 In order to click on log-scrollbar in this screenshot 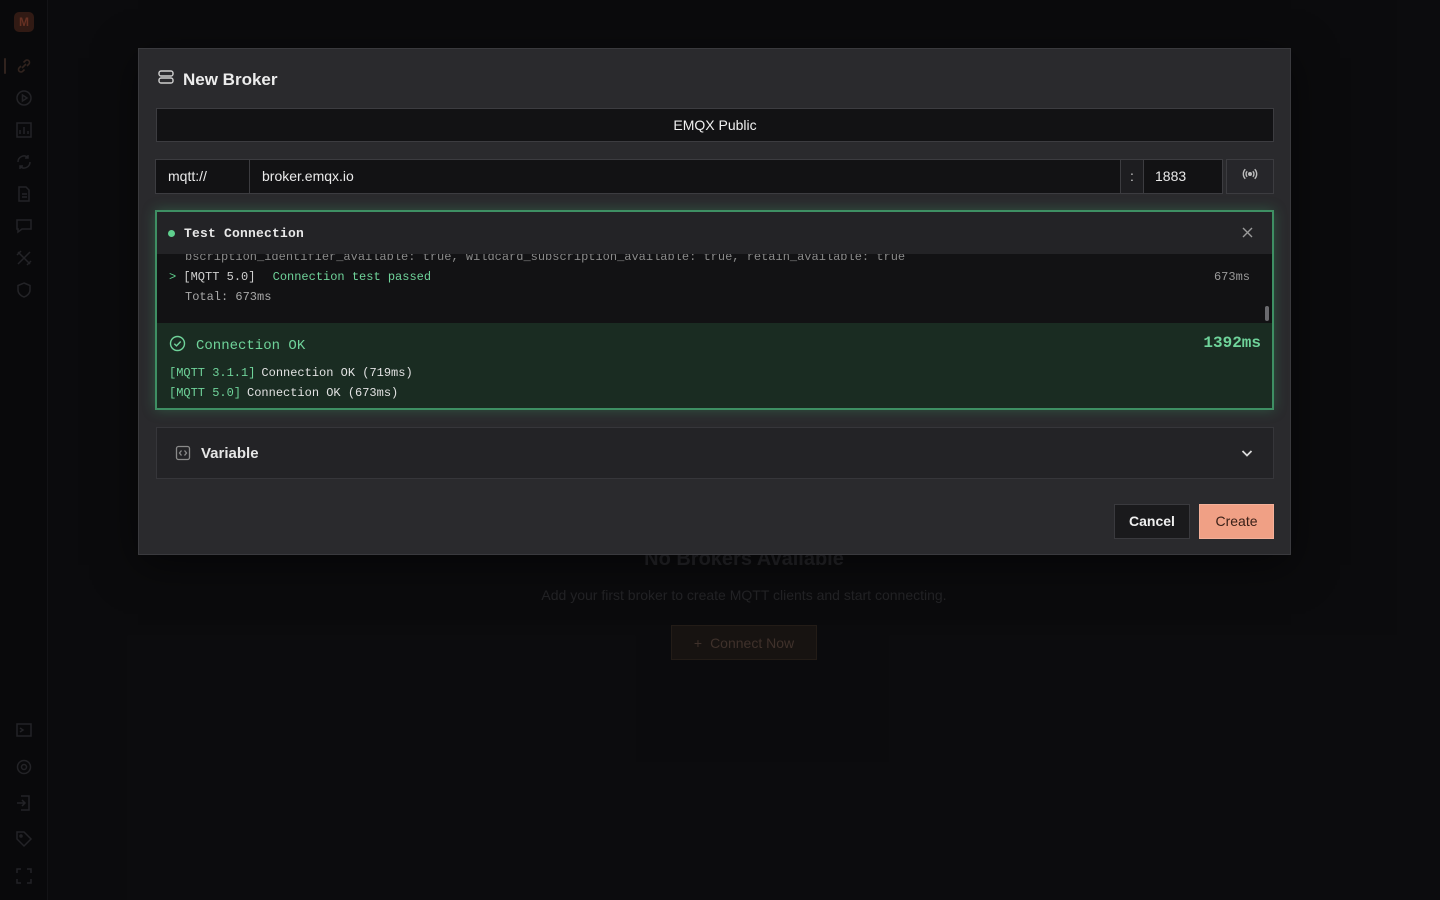, I will do `click(1267, 313)`.